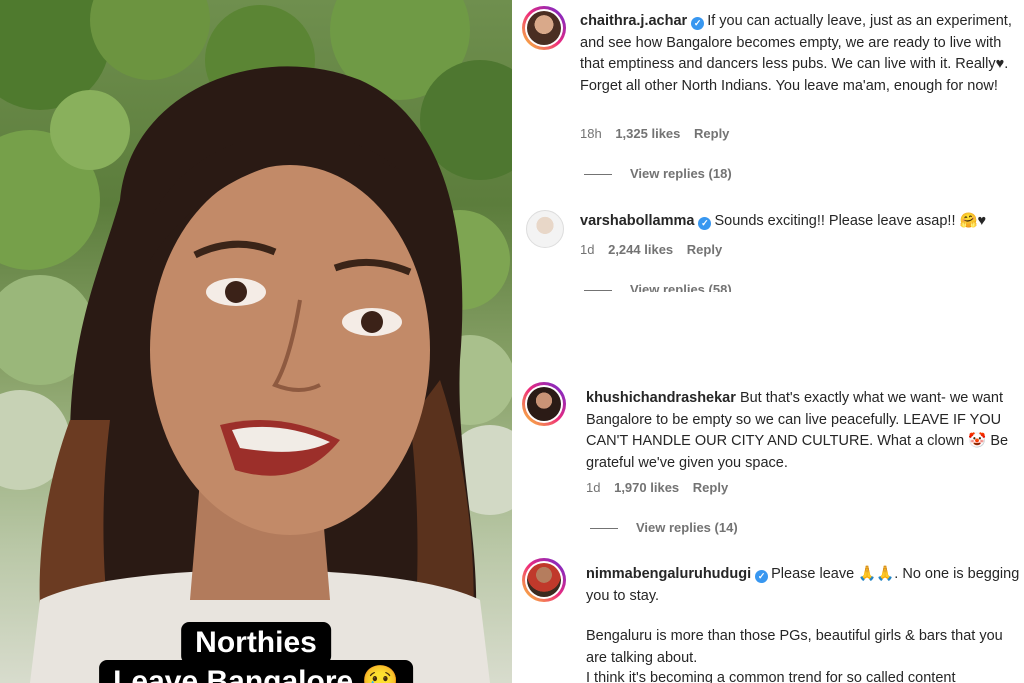 The height and width of the screenshot is (683, 1024). Describe the element at coordinates (687, 527) in the screenshot. I see `view-replies-label: View replies (14)` at that location.